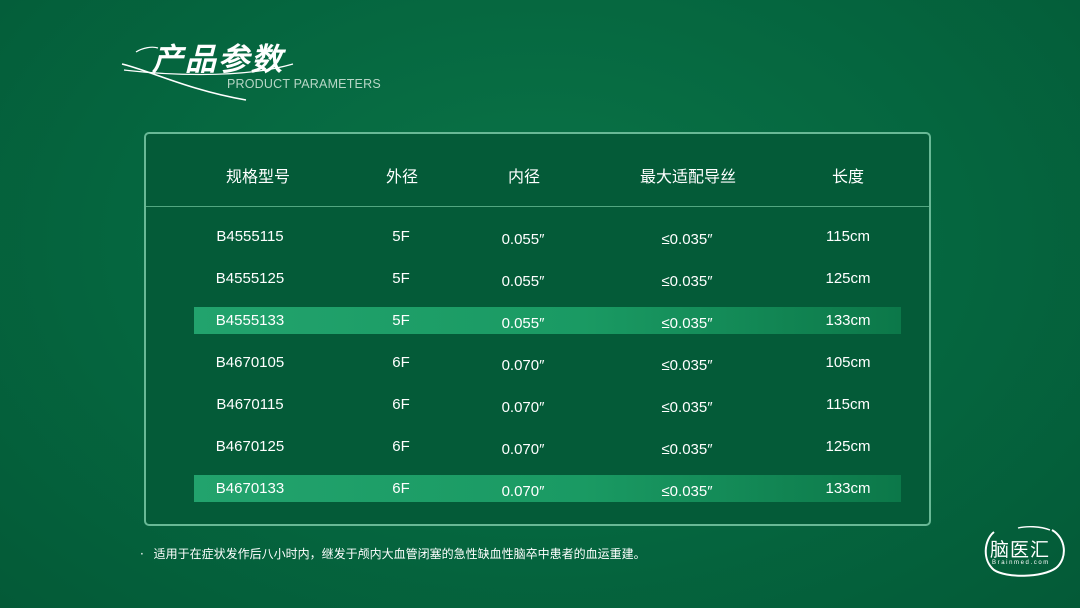 The height and width of the screenshot is (608, 1080). I want to click on logo-sub-text: Brainmed.com, so click(1021, 563).